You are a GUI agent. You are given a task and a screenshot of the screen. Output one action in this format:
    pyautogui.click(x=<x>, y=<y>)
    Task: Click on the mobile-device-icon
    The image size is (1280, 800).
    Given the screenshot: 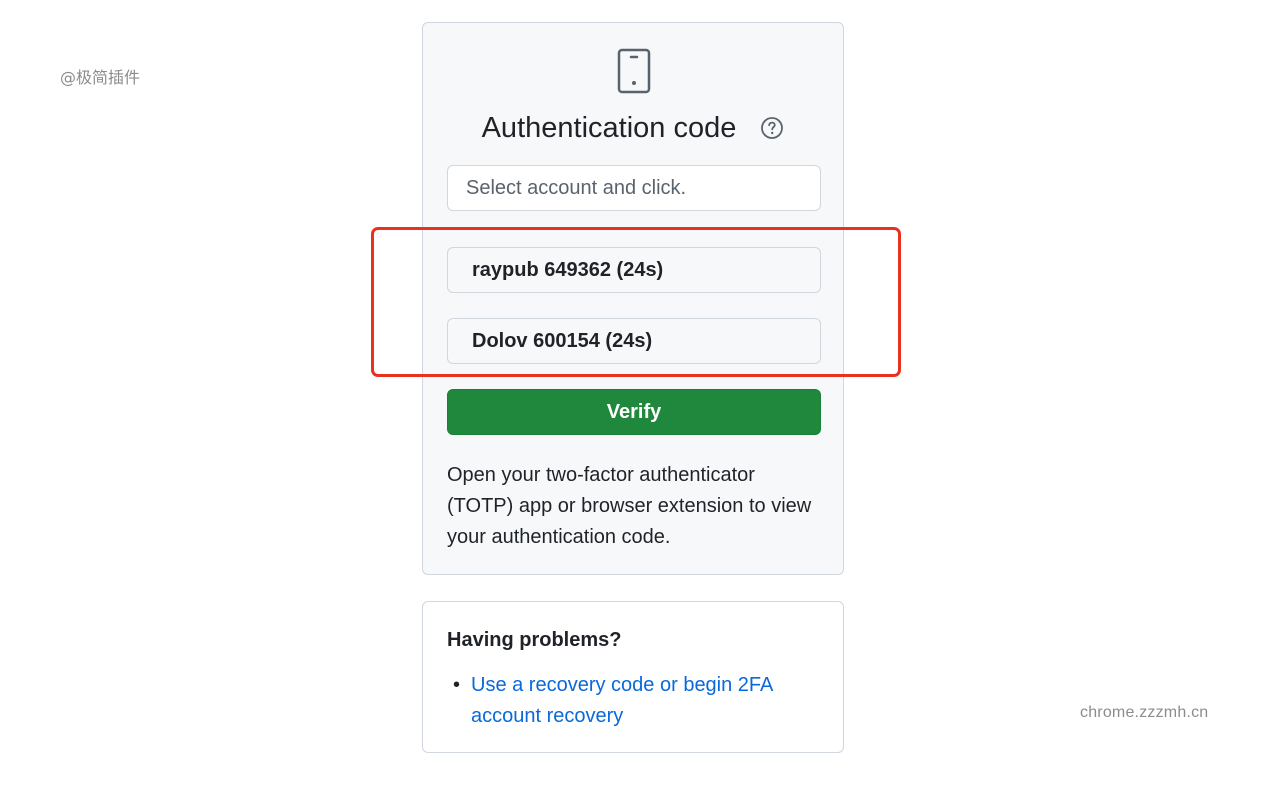 What is the action you would take?
    pyautogui.click(x=634, y=71)
    